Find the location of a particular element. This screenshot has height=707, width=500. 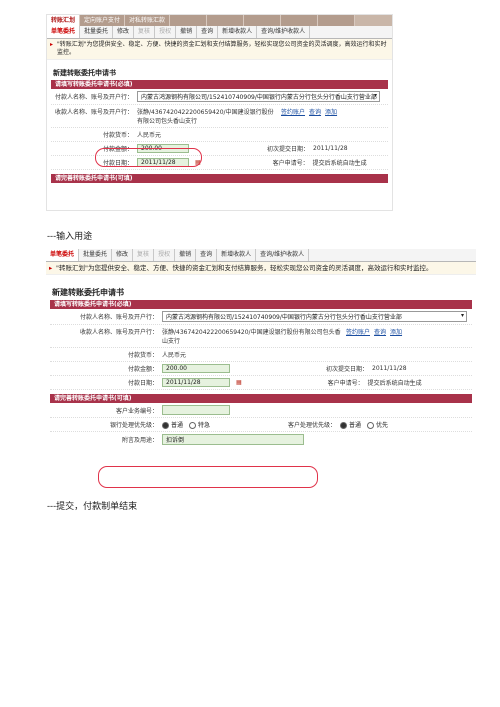

biz-no-label: 客户业务编号： is located at coordinates (136, 411).